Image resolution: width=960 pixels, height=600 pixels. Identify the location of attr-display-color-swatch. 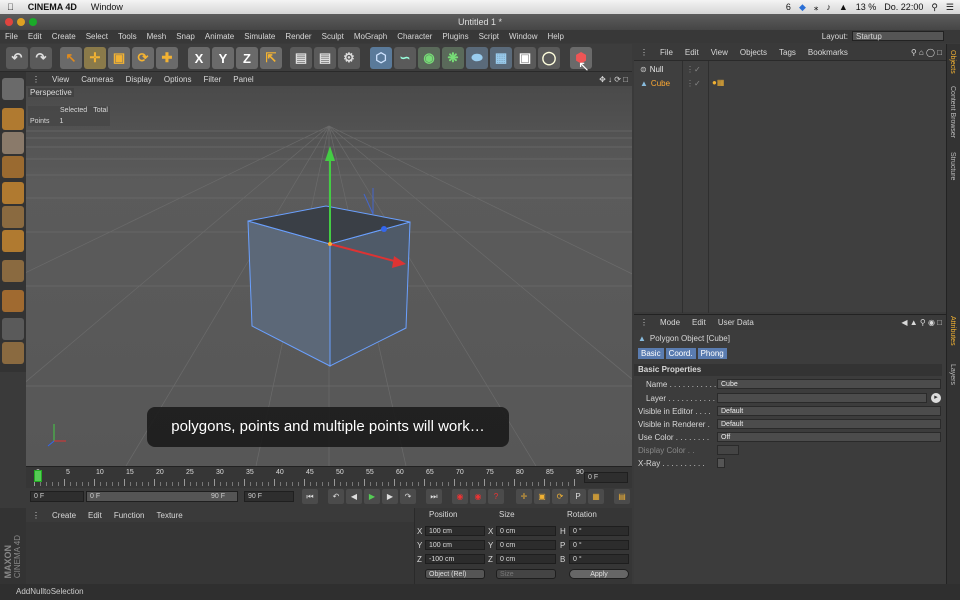
(728, 450).